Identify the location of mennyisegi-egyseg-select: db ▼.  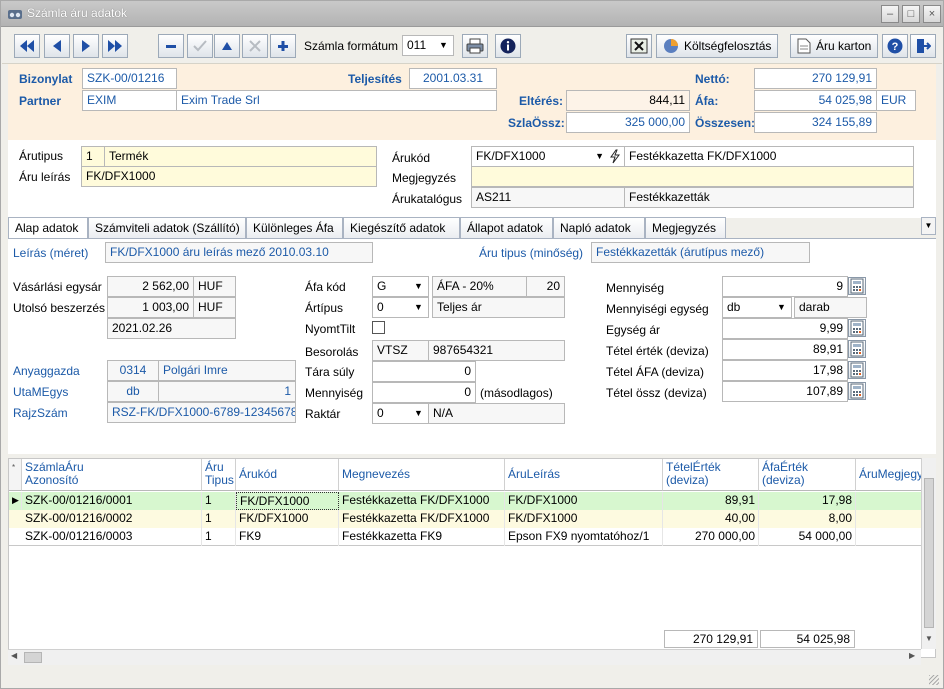
(757, 307).